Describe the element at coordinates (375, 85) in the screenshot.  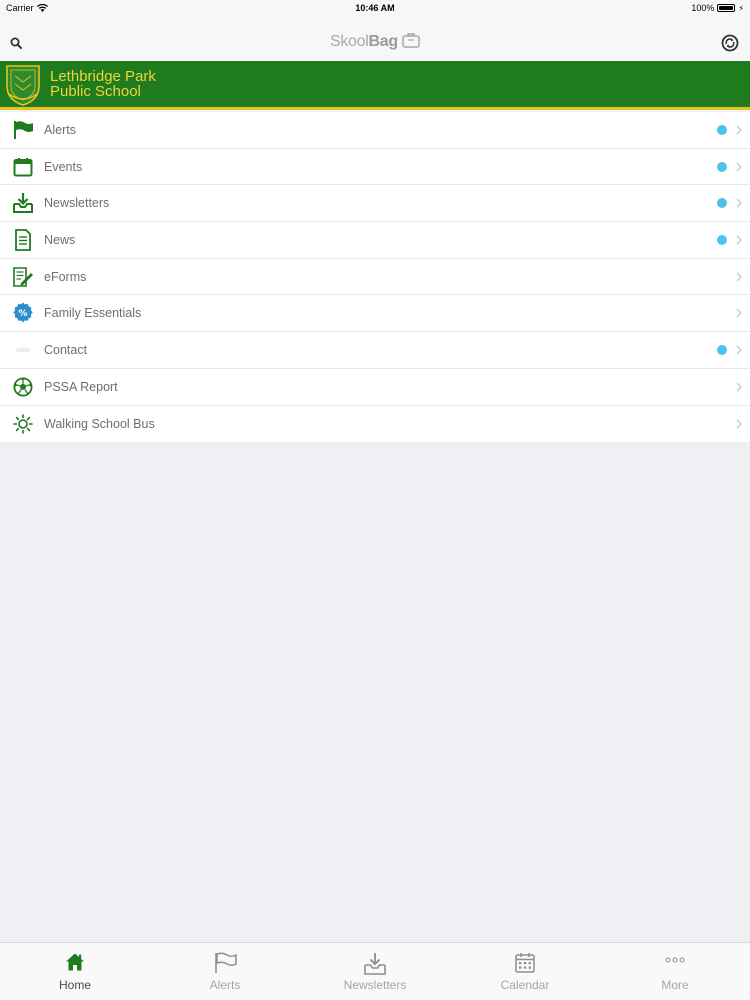
I see `school-header-banner: Lethbridge Park Public School` at that location.